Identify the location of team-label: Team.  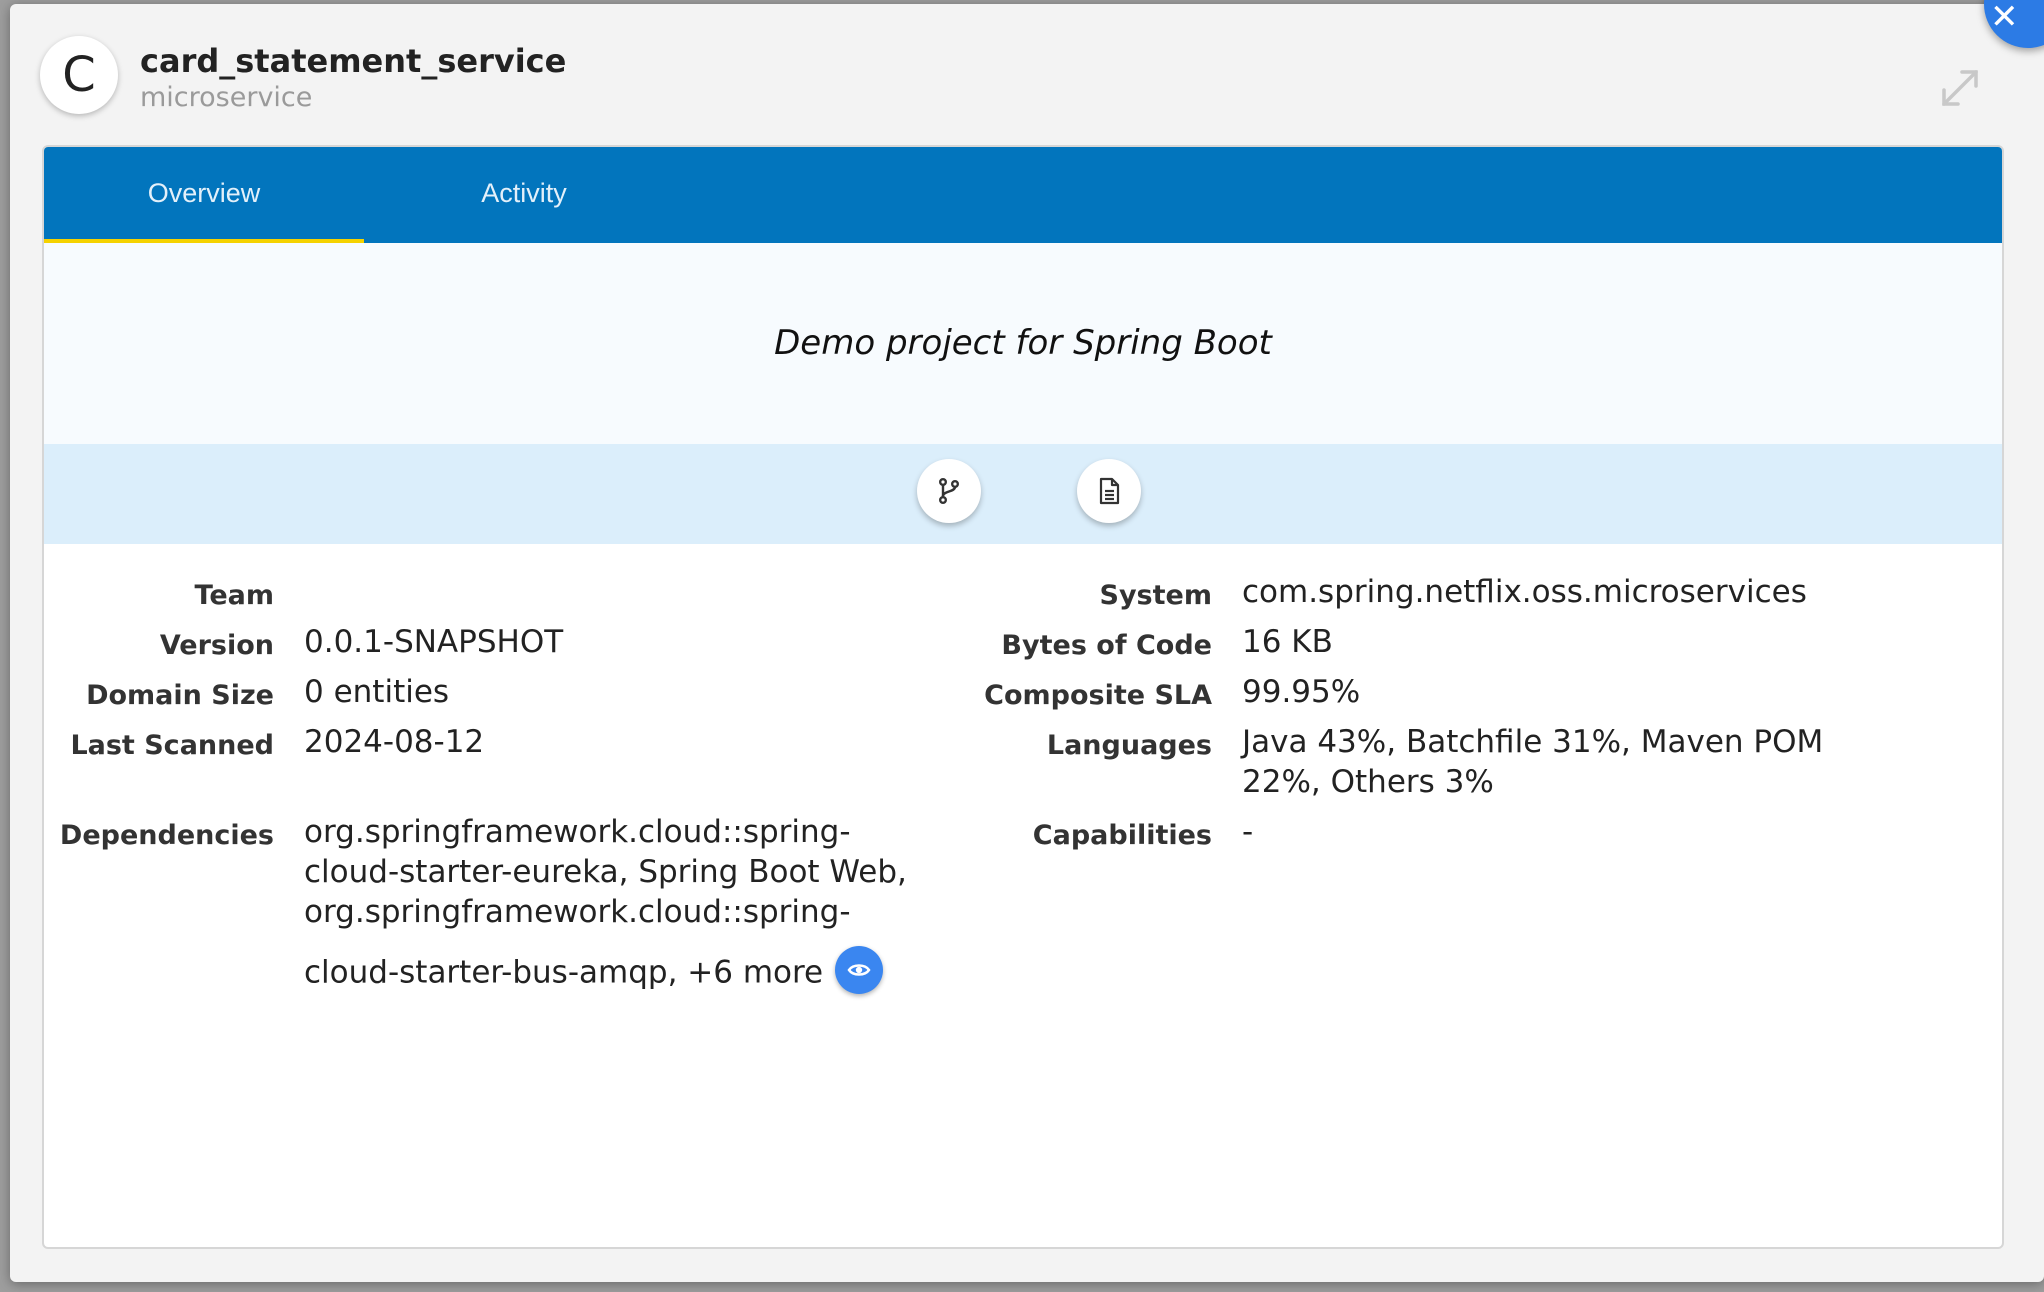
(234, 595).